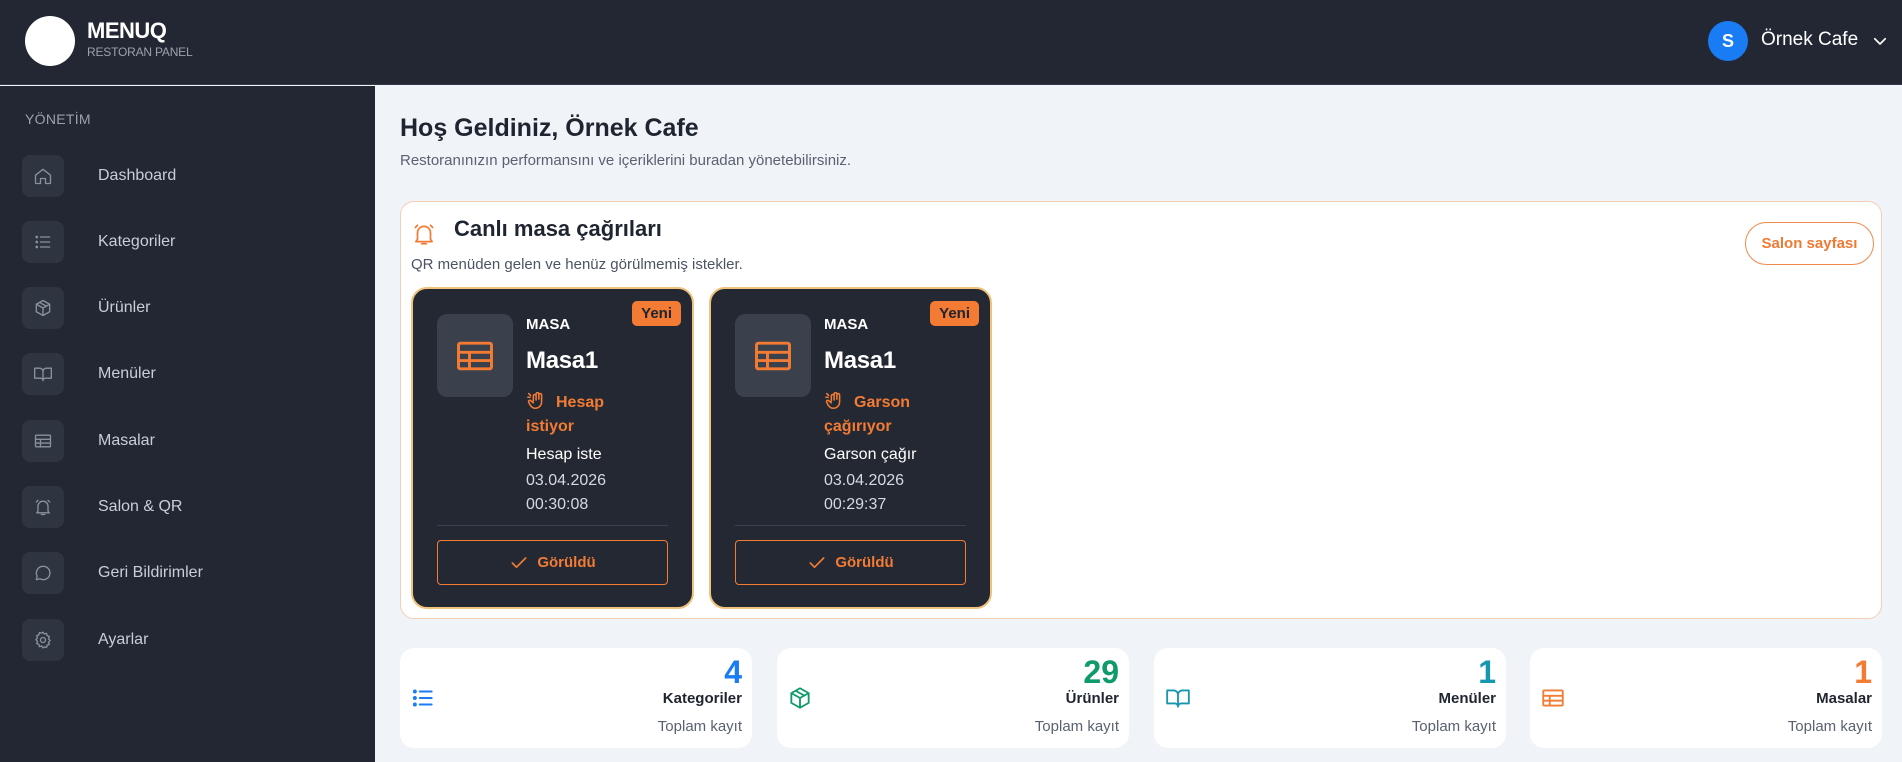 The image size is (1902, 762). What do you see at coordinates (702, 698) in the screenshot?
I see `stat-label: Kategoriler` at bounding box center [702, 698].